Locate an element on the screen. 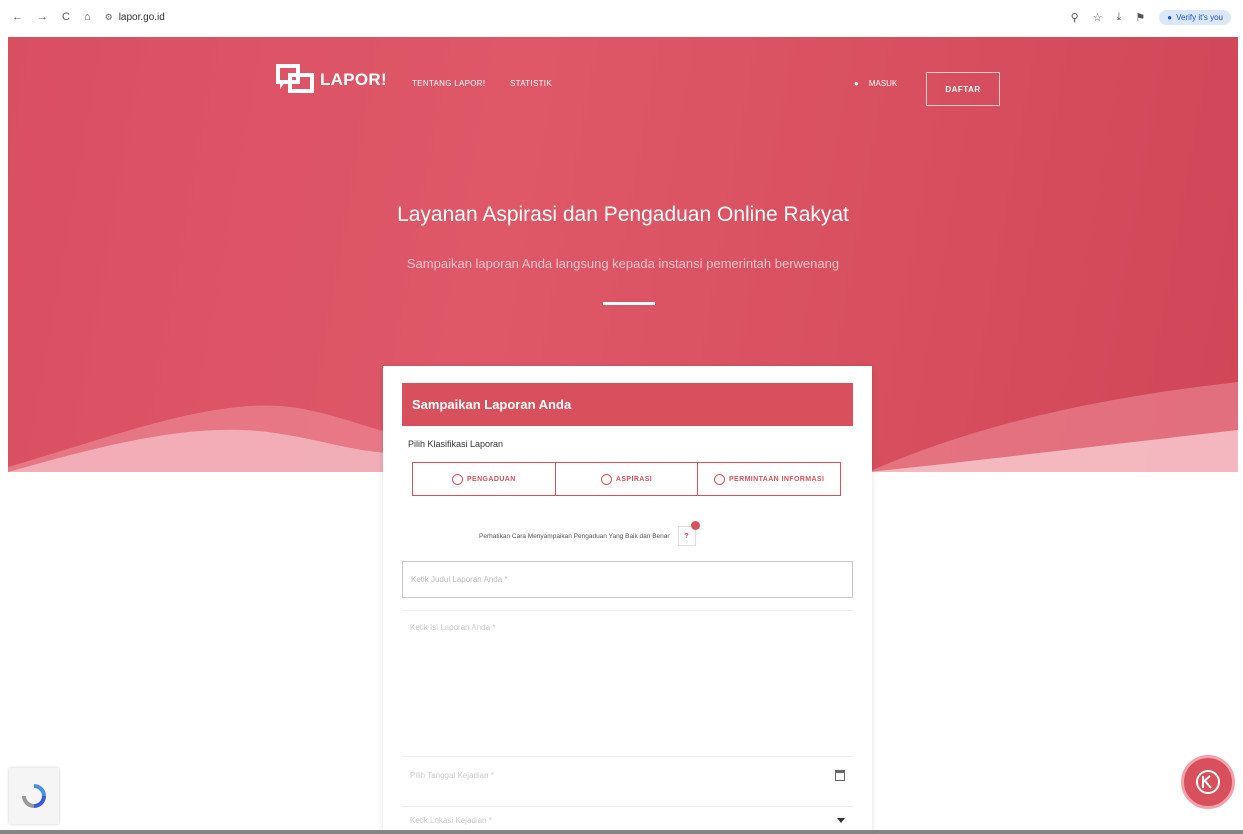 The height and width of the screenshot is (834, 1243). option-label: PENGADUAN is located at coordinates (491, 479).